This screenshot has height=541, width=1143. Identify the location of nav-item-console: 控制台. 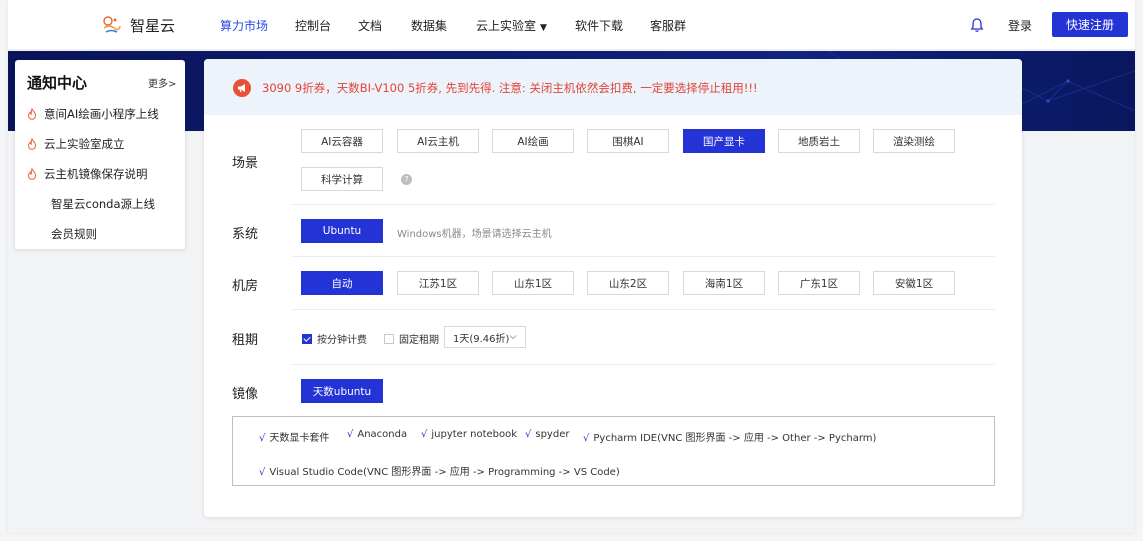
(313, 25).